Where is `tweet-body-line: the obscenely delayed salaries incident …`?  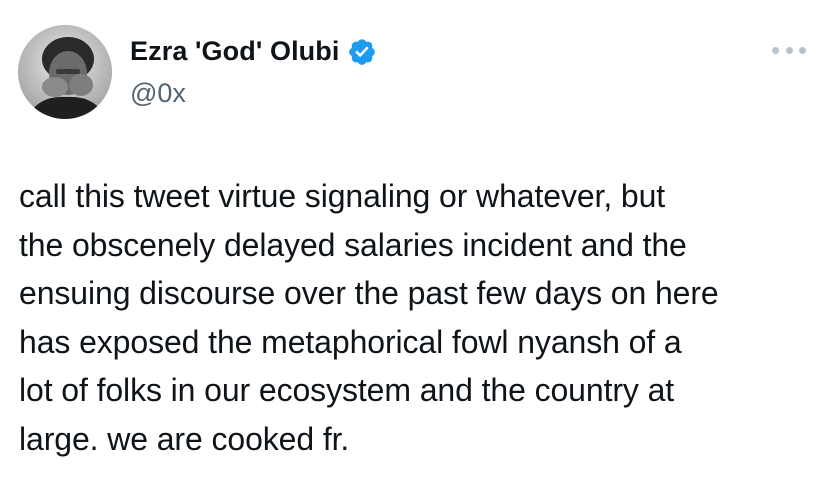
tweet-body-line: the obscenely delayed salaries incident … is located at coordinates (353, 244).